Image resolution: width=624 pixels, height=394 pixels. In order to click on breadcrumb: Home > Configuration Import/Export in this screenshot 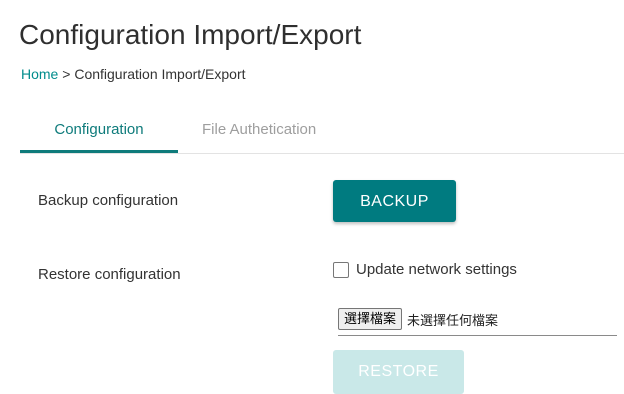, I will do `click(133, 74)`.